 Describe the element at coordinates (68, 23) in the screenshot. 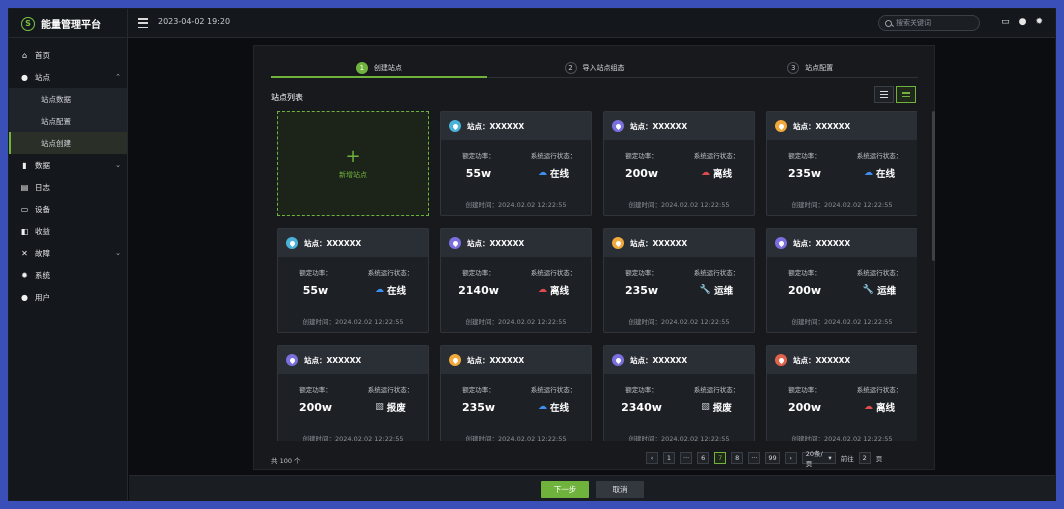

I see `logo: S 能量管理平台` at that location.